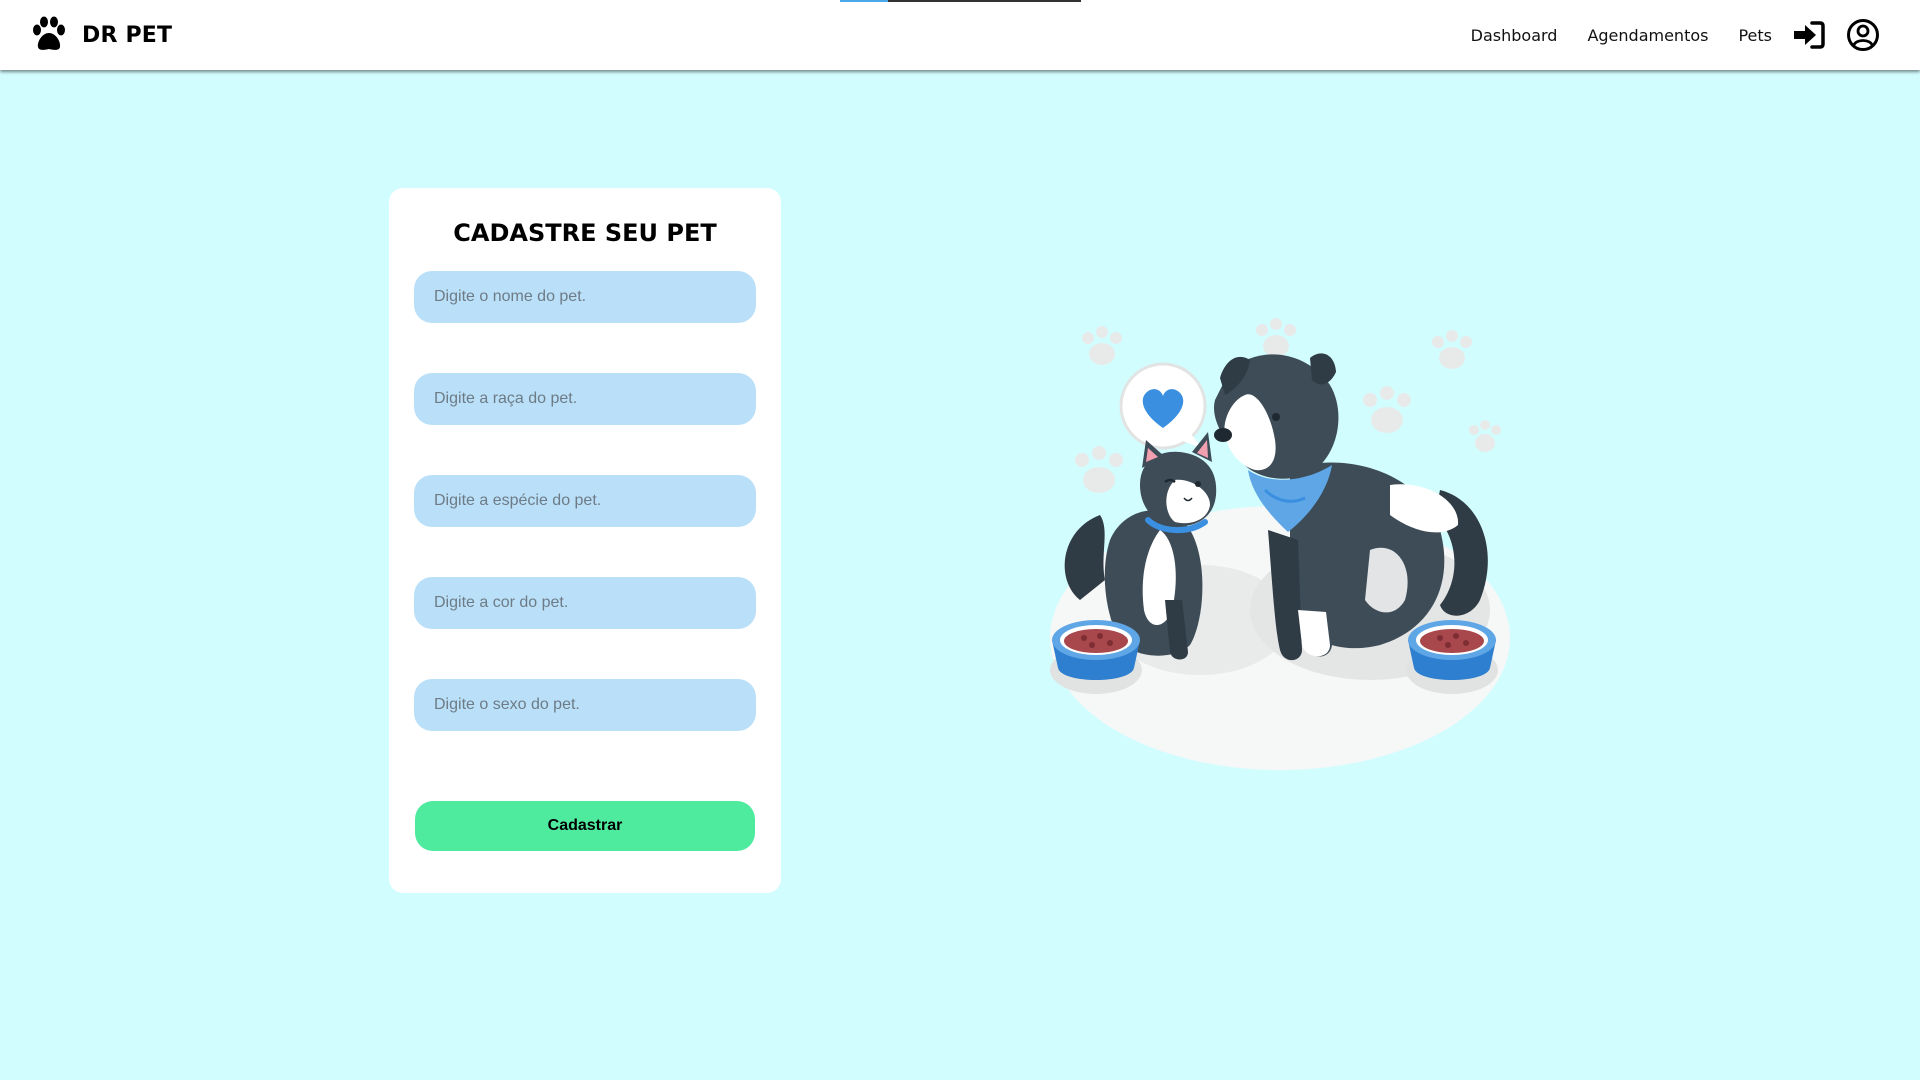 The width and height of the screenshot is (1920, 1080). Describe the element at coordinates (1280, 544) in the screenshot. I see `dog-and-cat-illustration` at that location.